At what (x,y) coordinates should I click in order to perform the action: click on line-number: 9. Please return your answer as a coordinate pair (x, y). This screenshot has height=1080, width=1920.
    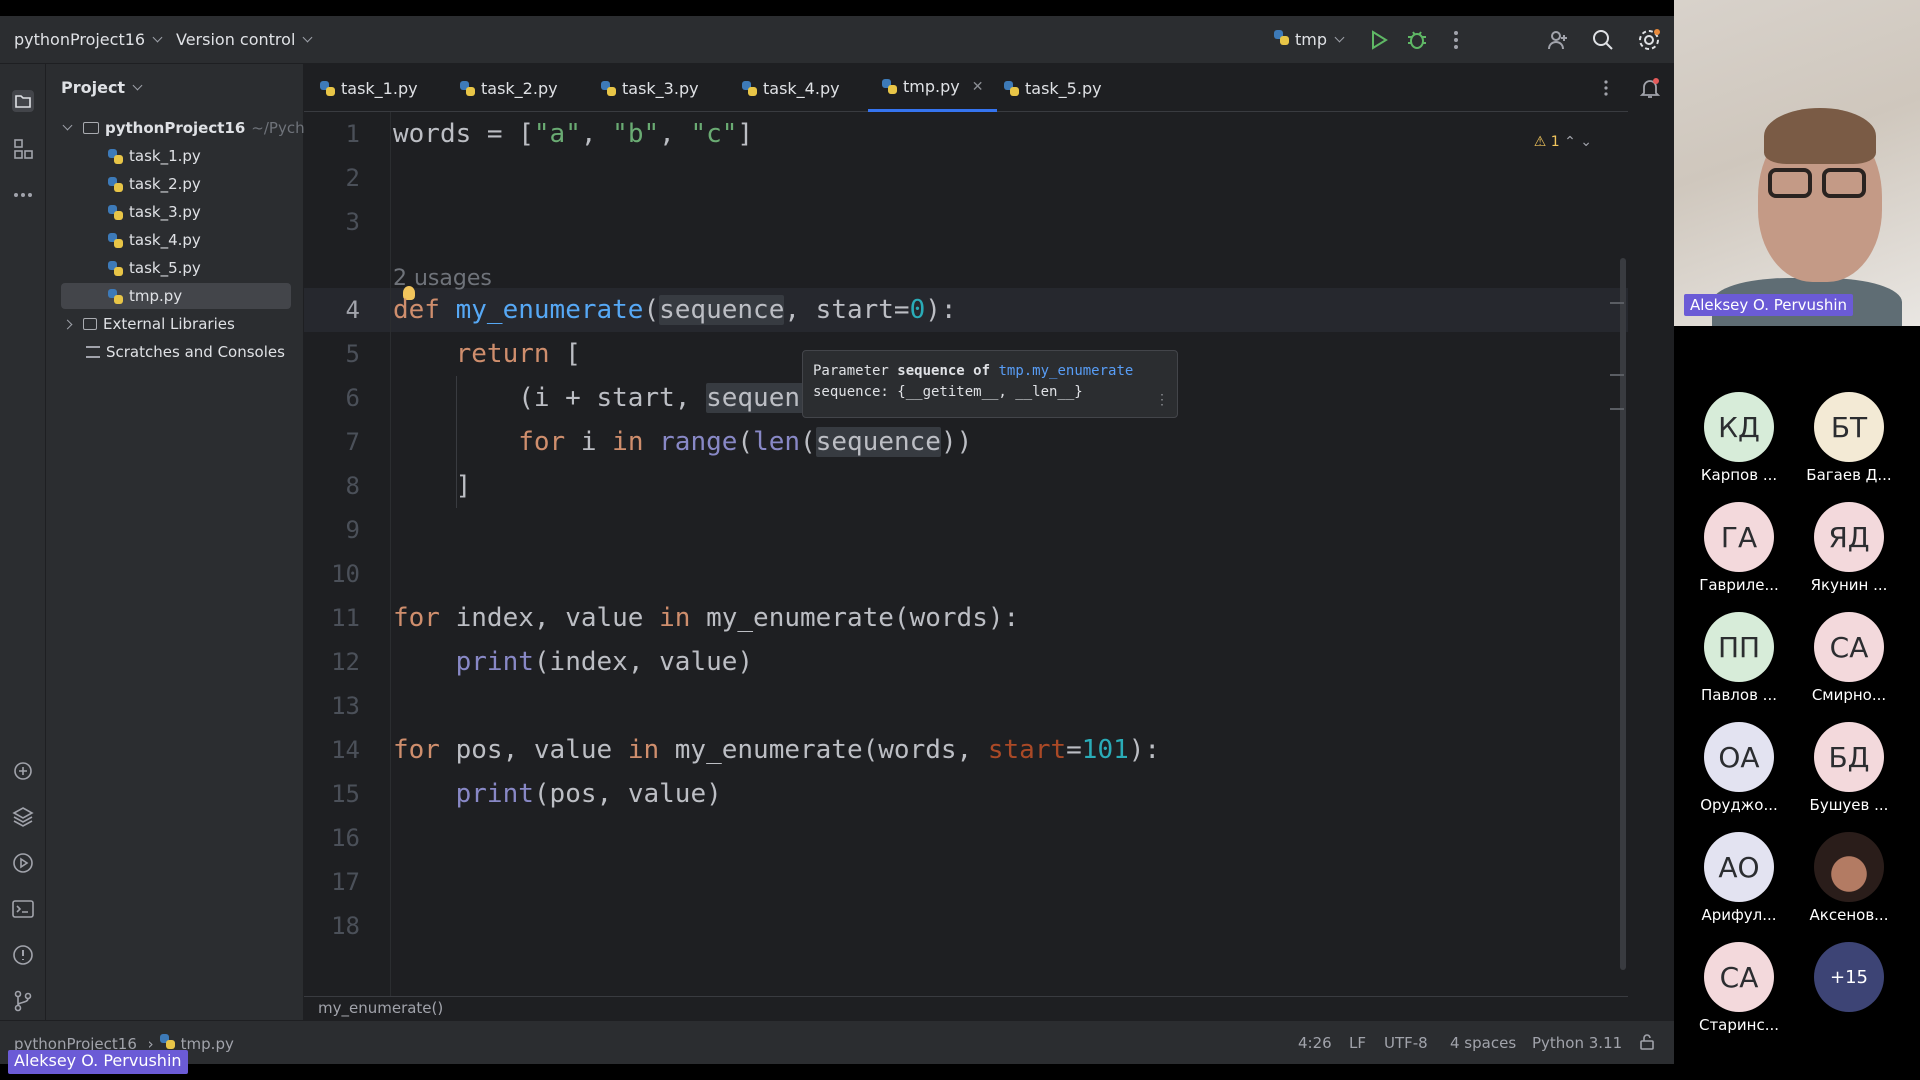
    Looking at the image, I should click on (352, 530).